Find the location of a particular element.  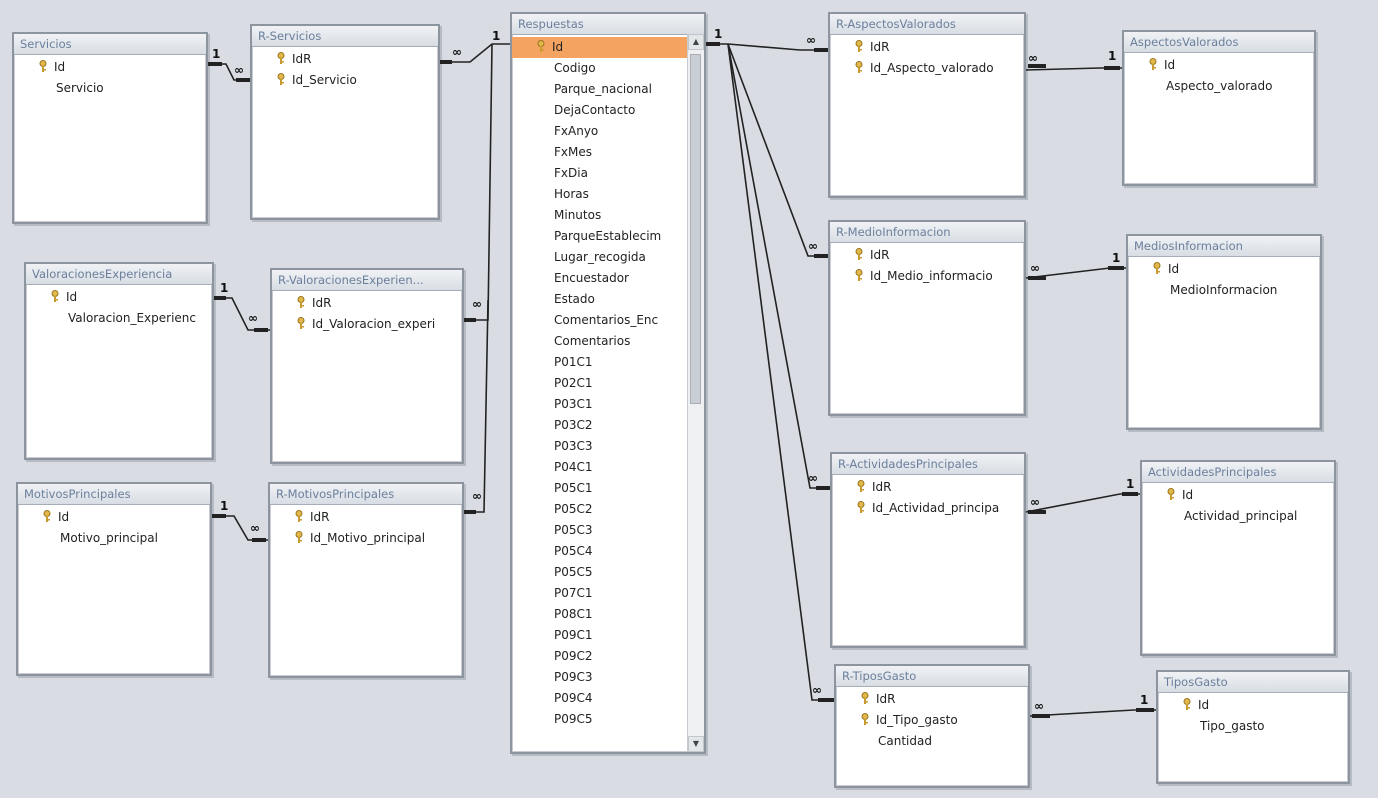

vertical-scrollbar: ▲ ▼ is located at coordinates (695, 393).